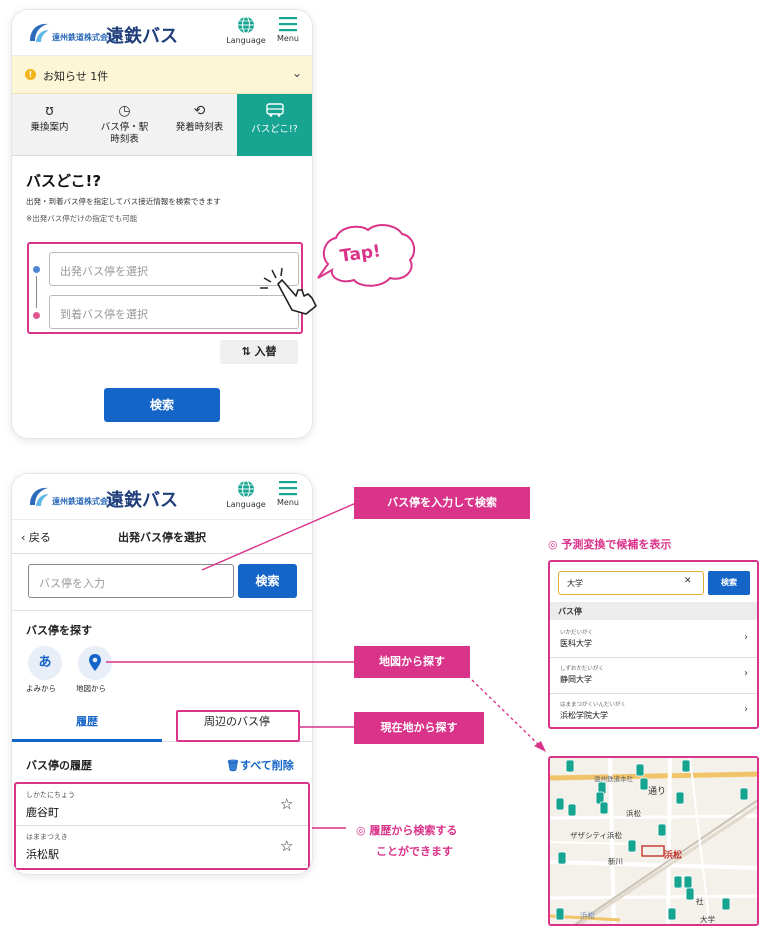  I want to click on callout-nearby-search: 現在地から探す, so click(419, 728).